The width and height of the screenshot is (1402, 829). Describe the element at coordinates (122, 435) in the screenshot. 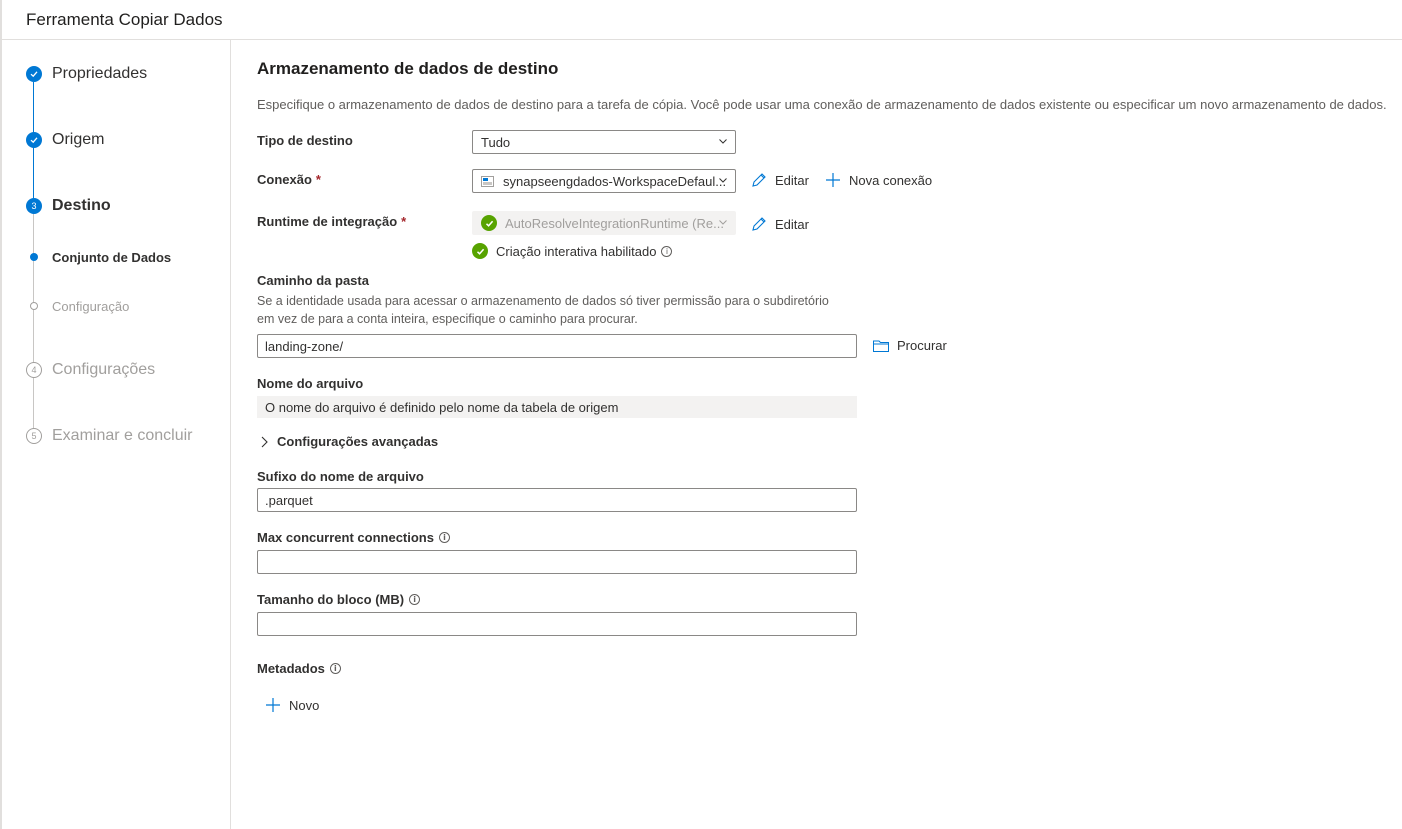

I see `step-label: Examinar e concluir` at that location.